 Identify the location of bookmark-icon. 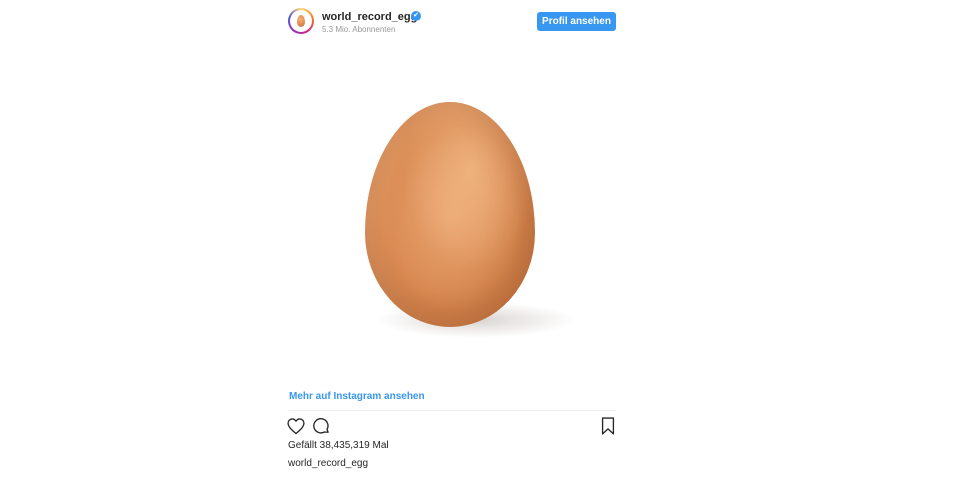
(608, 426).